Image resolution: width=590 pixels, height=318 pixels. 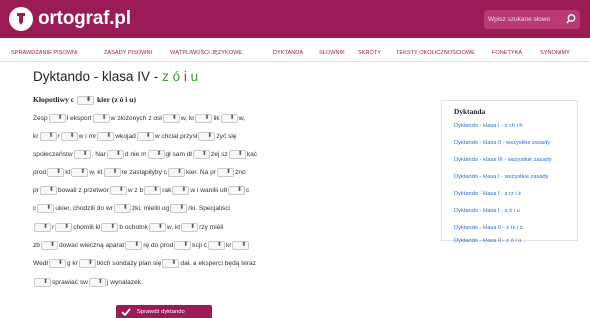 What do you see at coordinates (129, 263) in the screenshot?
I see `text-fragment: tkich sondaży plan się` at bounding box center [129, 263].